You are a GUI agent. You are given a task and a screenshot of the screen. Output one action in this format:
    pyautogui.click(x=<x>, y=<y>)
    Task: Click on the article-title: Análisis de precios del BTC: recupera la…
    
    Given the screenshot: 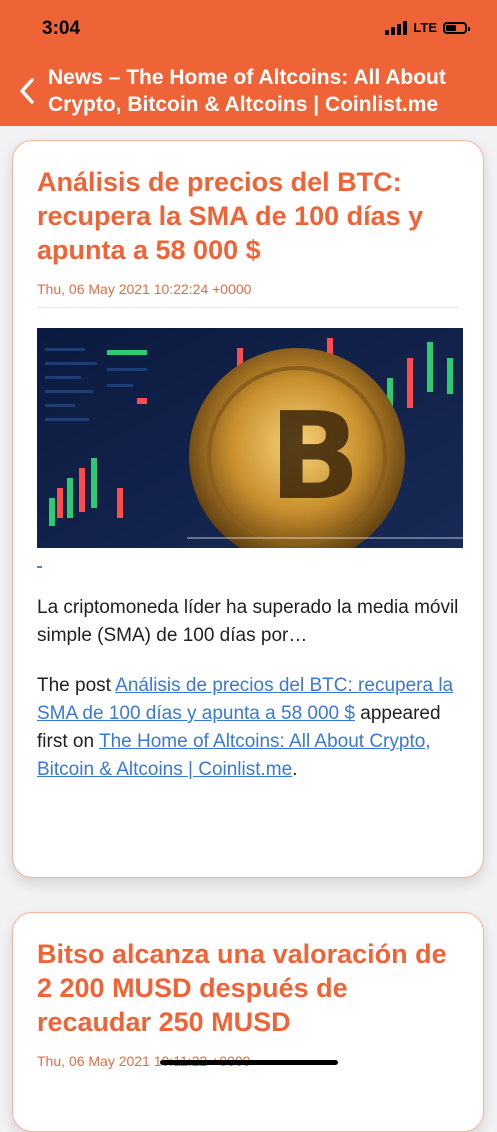 What is the action you would take?
    pyautogui.click(x=248, y=216)
    